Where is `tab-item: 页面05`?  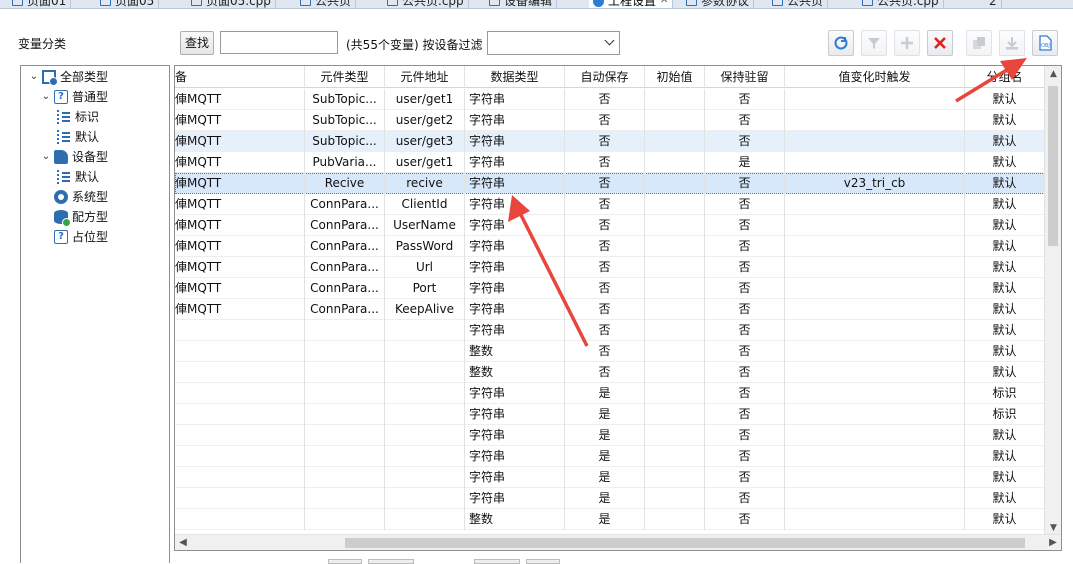 tab-item: 页面05 is located at coordinates (128, 4).